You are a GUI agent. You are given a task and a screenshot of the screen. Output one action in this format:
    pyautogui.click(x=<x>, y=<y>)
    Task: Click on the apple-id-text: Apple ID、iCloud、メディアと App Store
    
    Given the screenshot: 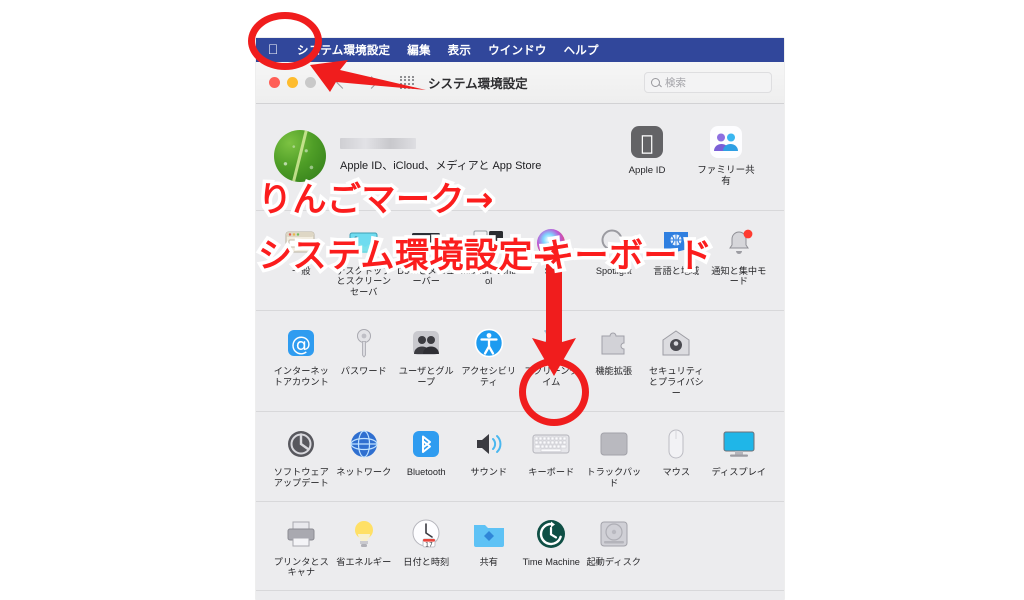 What is the action you would take?
    pyautogui.click(x=440, y=155)
    